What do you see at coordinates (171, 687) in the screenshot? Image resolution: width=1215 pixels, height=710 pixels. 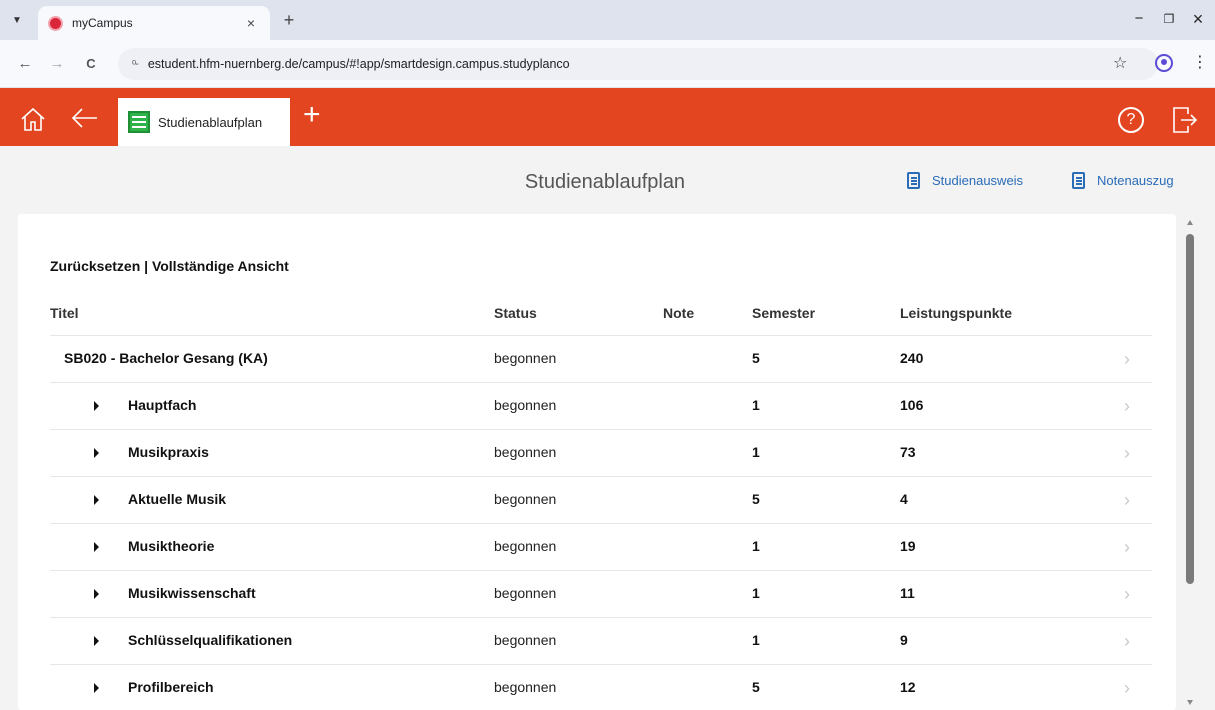 I see `row-title: Profilbereich` at bounding box center [171, 687].